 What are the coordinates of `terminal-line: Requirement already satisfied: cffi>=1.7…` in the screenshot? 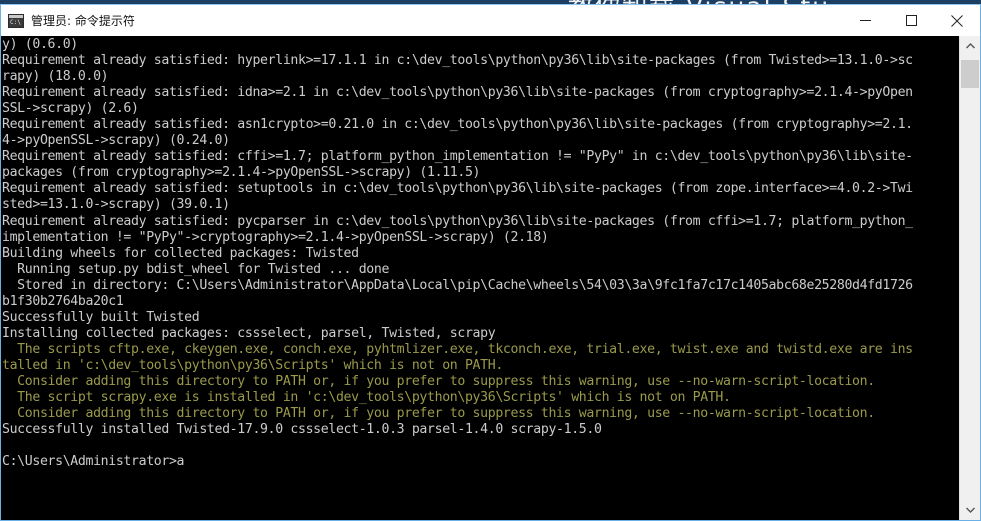 It's located at (457, 157).